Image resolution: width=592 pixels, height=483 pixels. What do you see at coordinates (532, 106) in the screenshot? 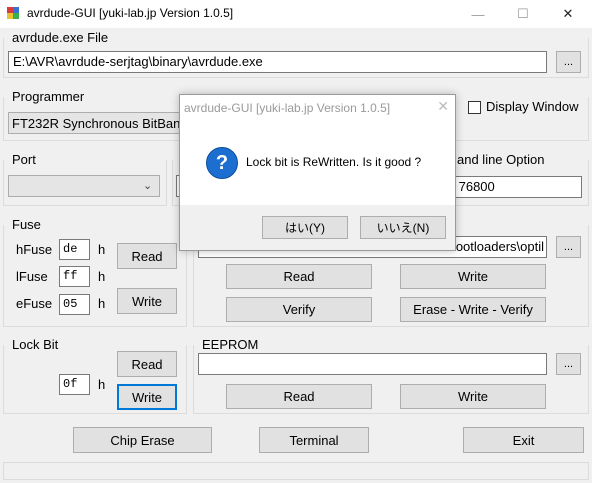
I see `display-window-label: Display Window` at bounding box center [532, 106].